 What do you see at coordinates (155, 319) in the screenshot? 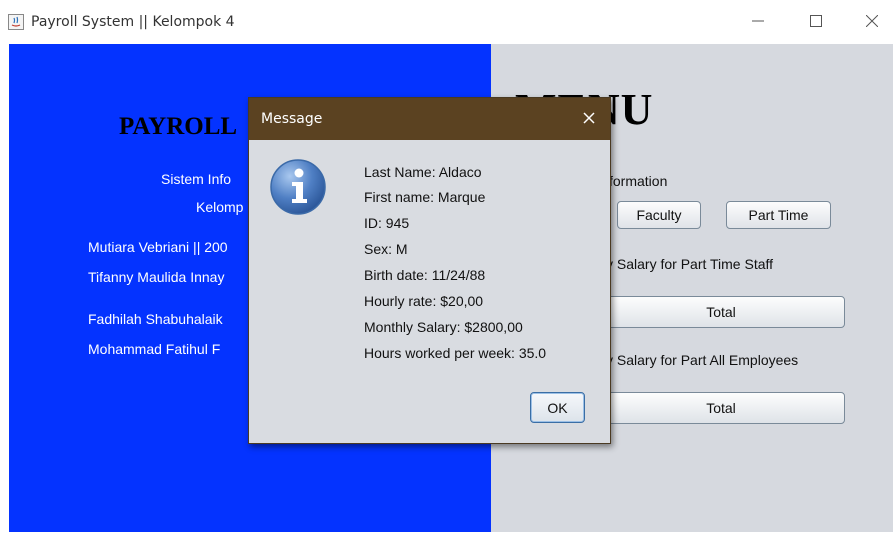
I see `member-name: Fadhilah Shabuhalaik` at bounding box center [155, 319].